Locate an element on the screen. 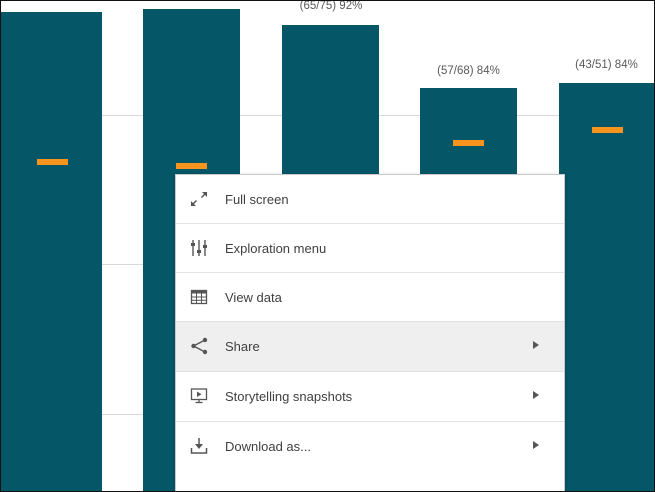 The image size is (655, 492). menu-item-label: Share is located at coordinates (242, 346).